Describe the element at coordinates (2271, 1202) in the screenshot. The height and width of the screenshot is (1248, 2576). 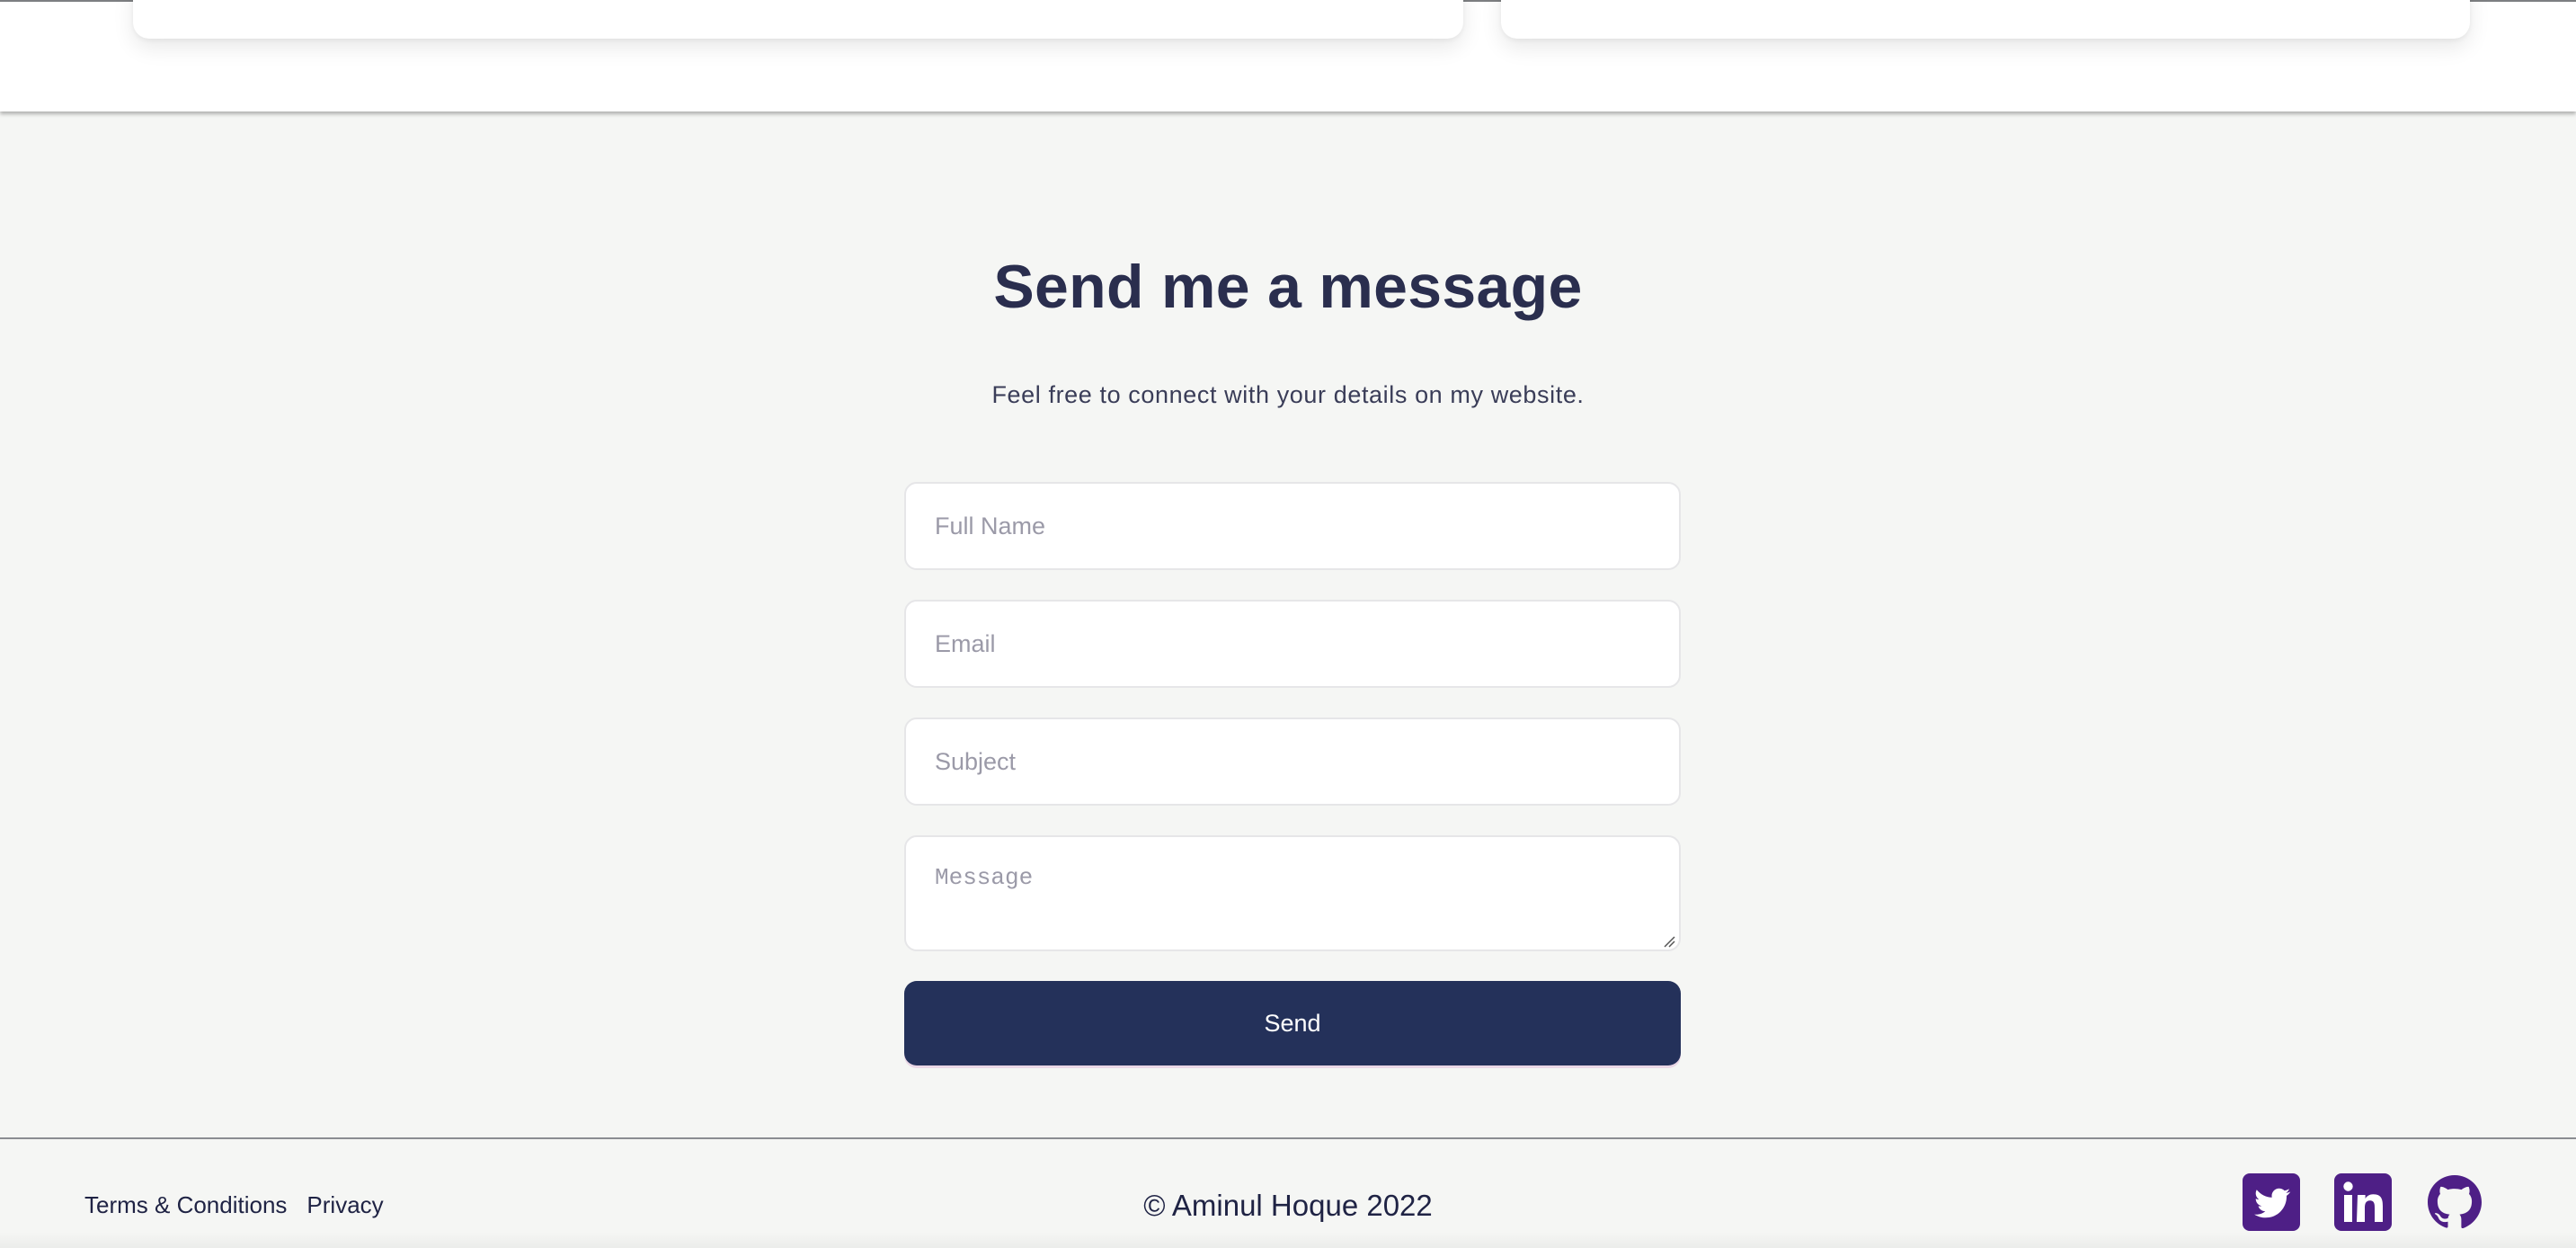
I see `twitter-icon` at that location.